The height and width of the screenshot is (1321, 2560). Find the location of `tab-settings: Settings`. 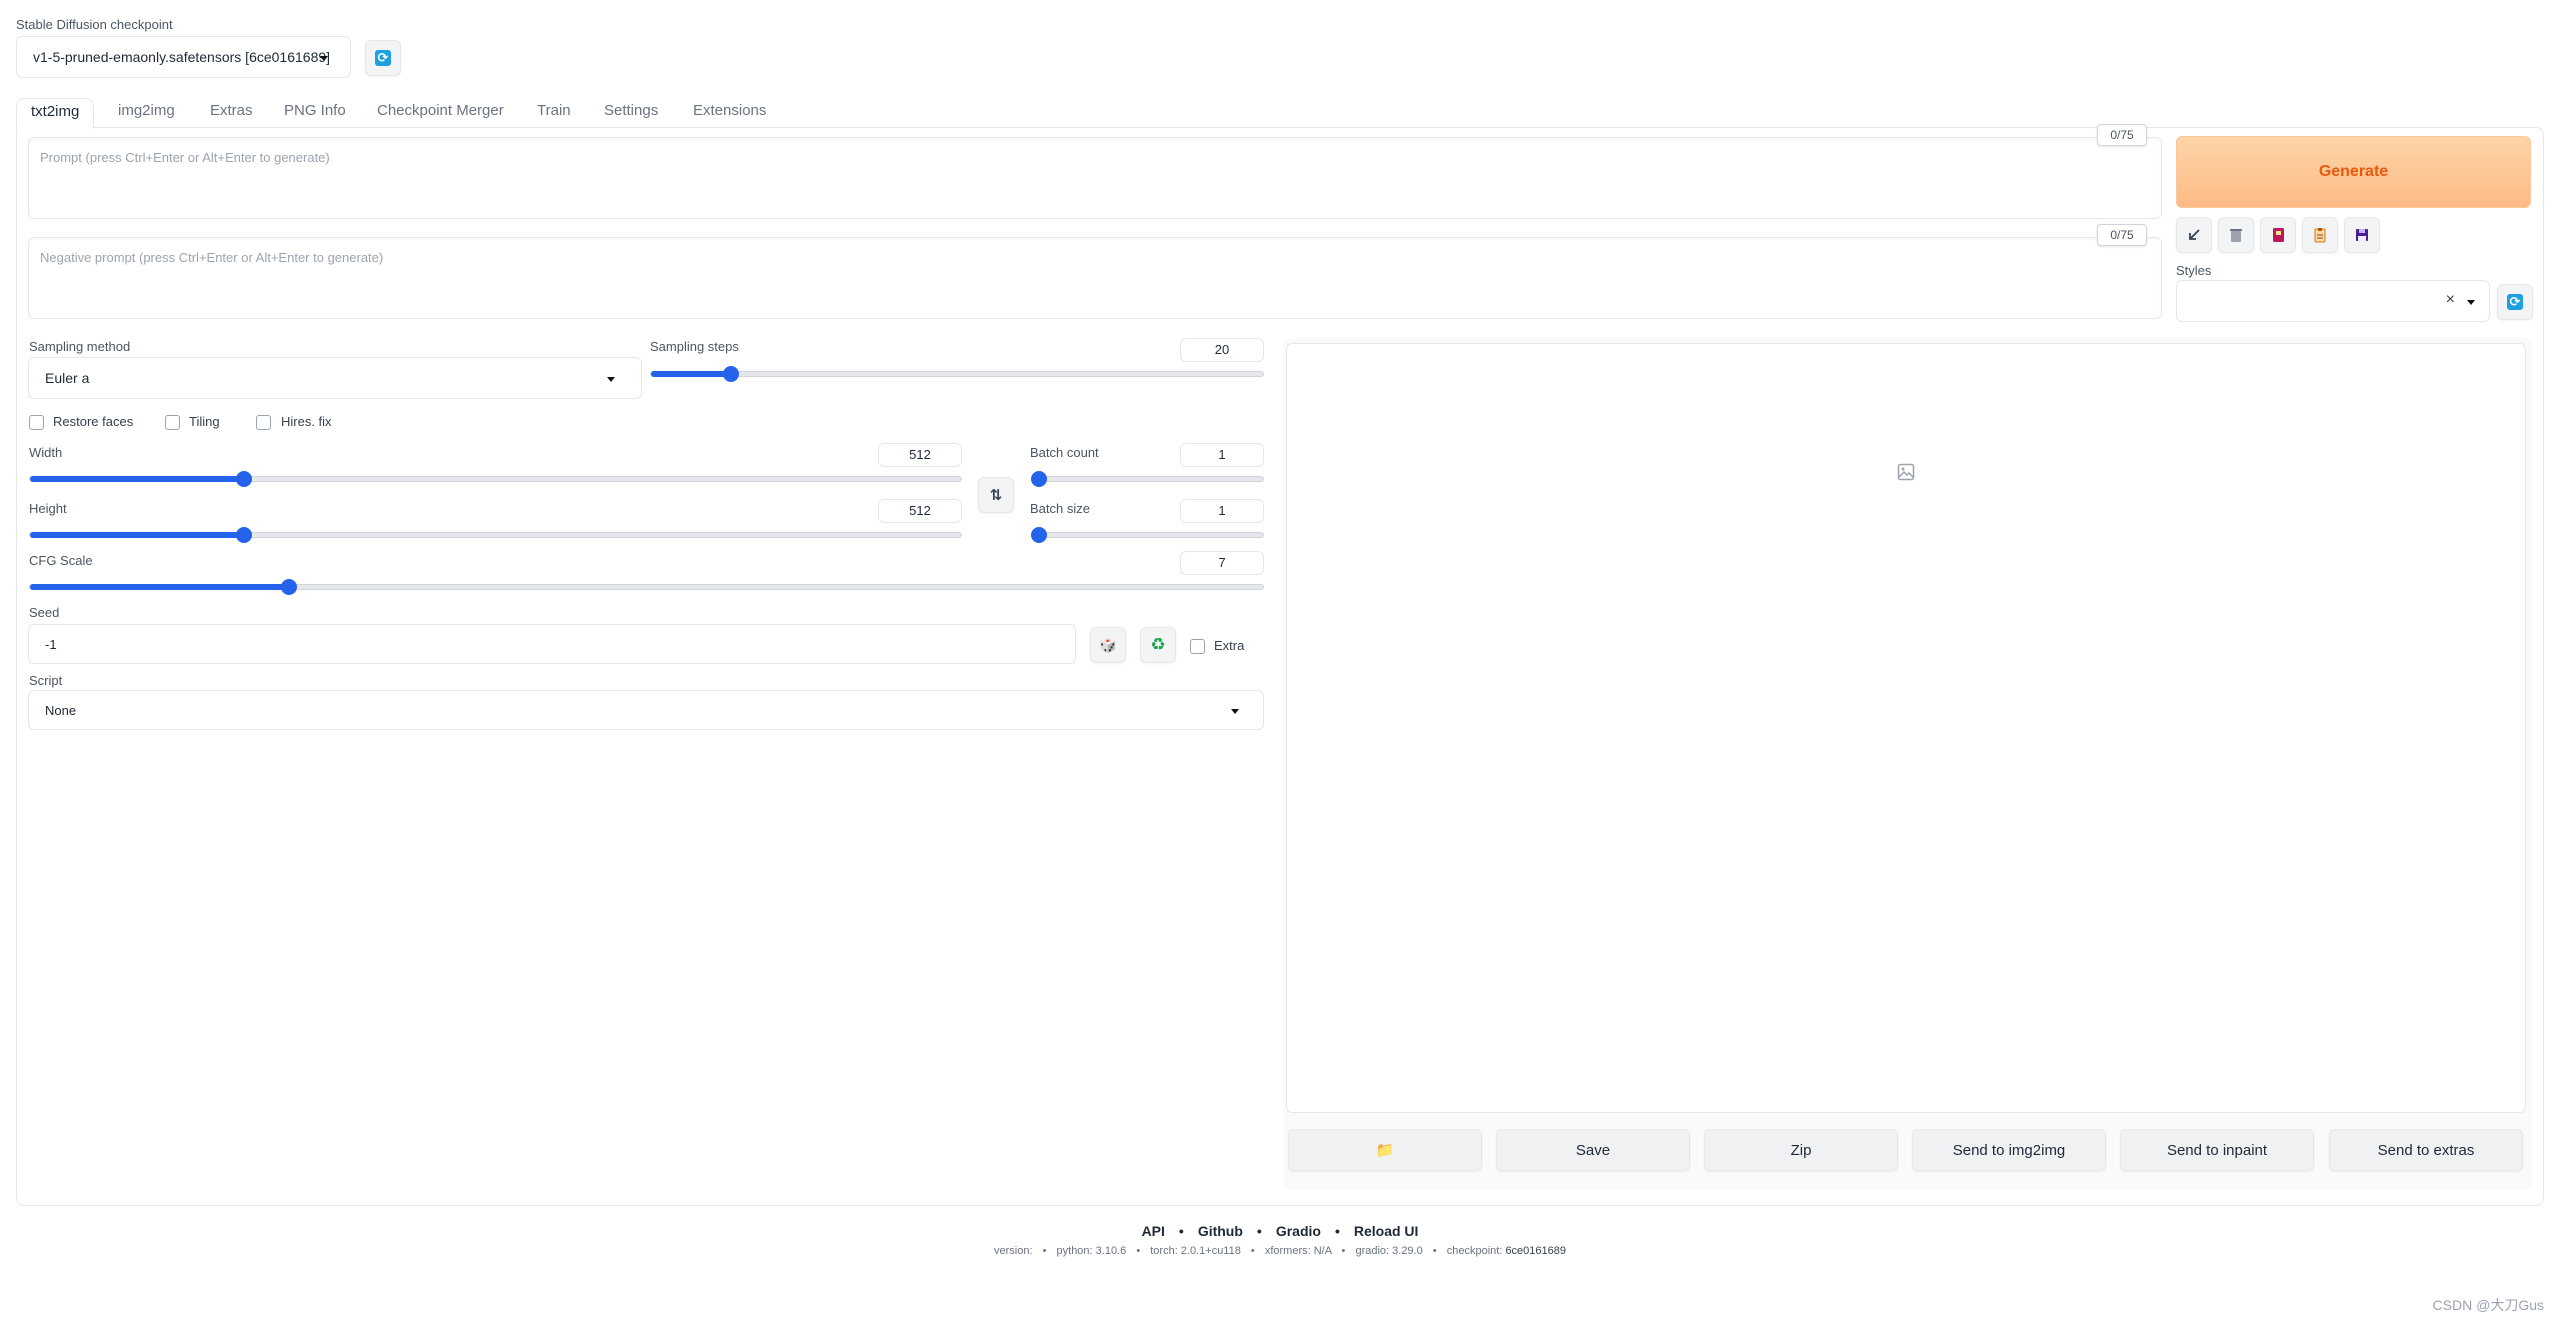

tab-settings: Settings is located at coordinates (631, 113).